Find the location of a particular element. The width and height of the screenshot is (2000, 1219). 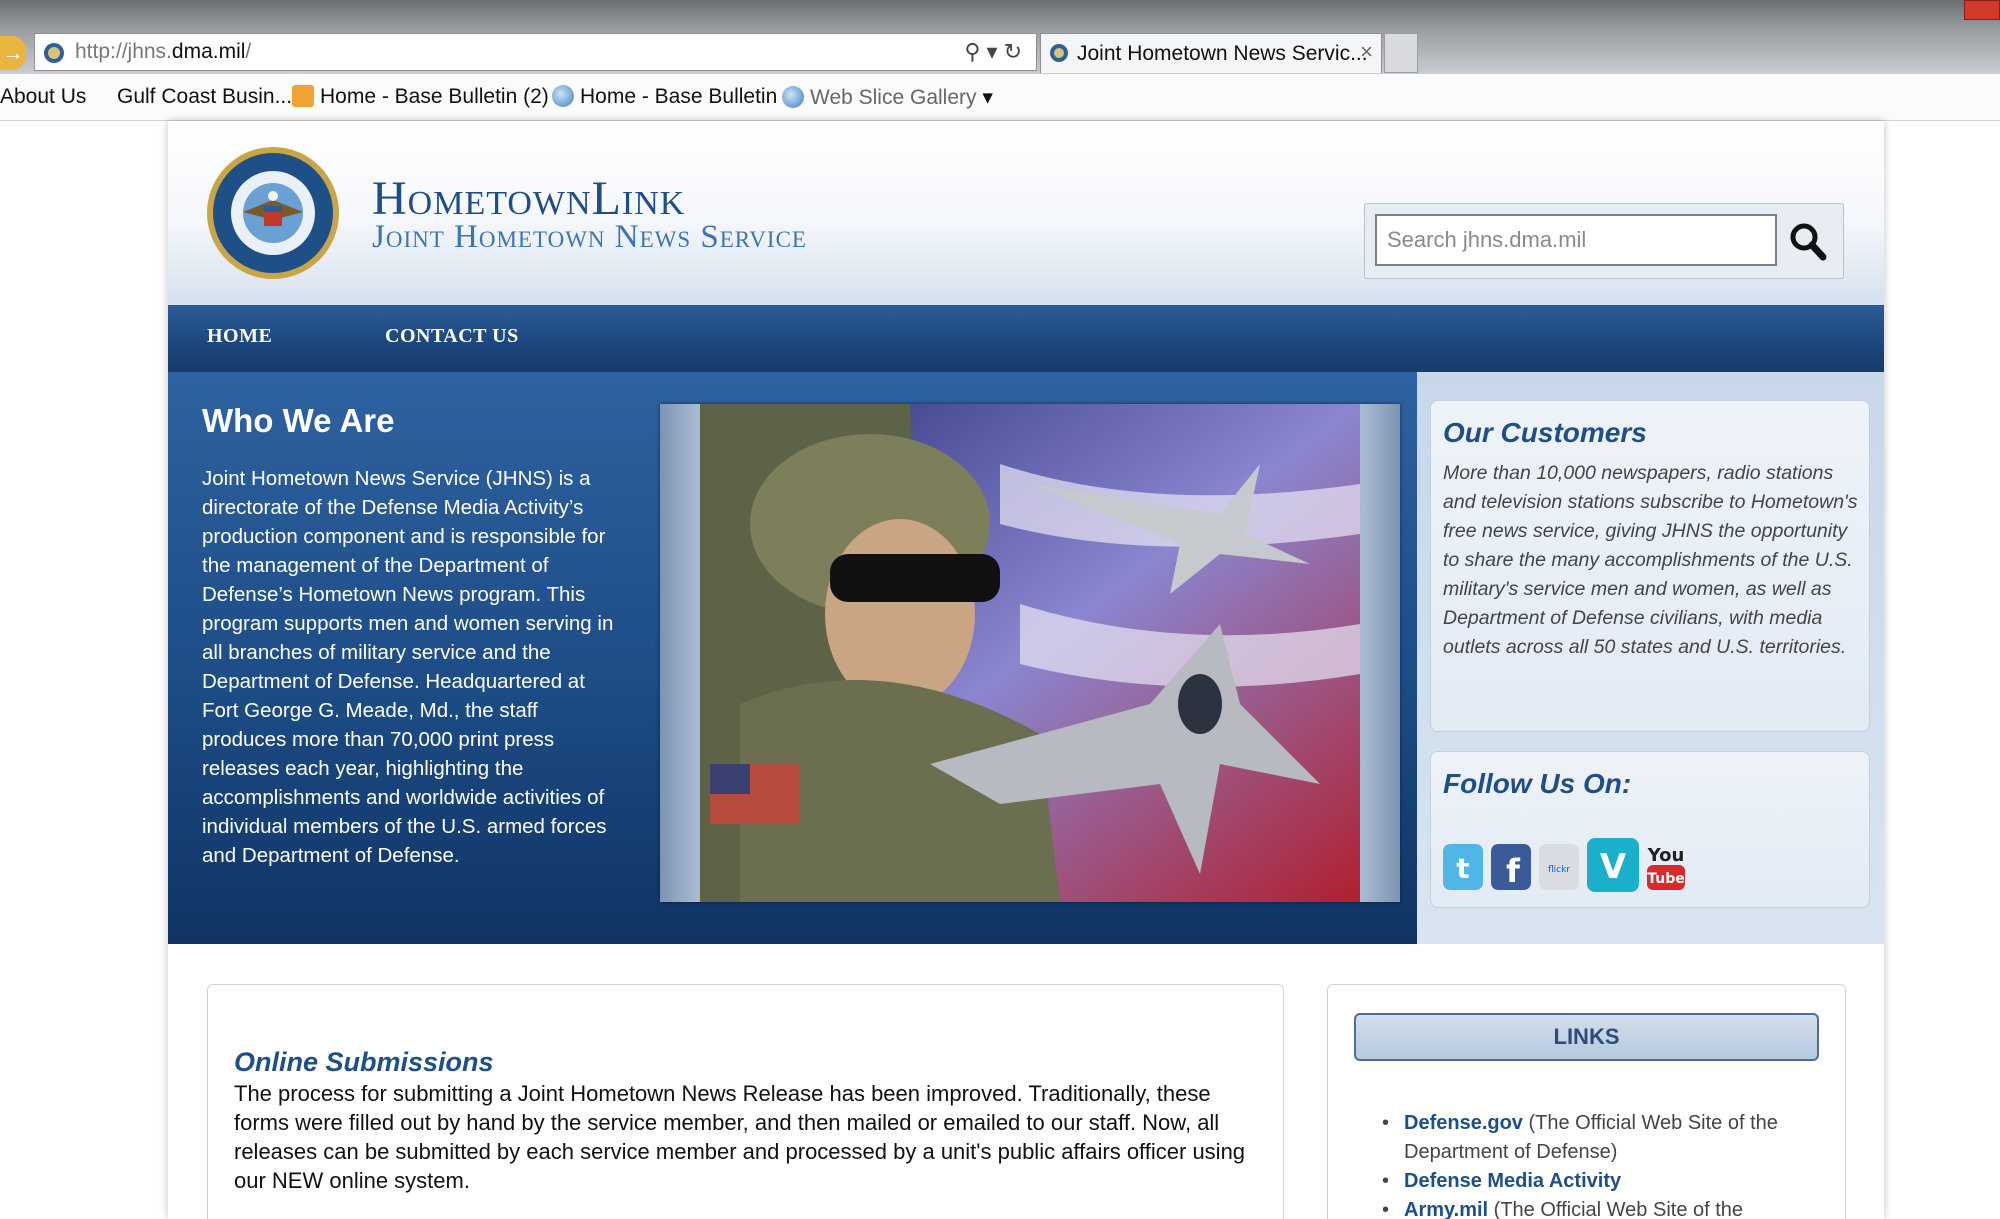

links-button: LINKS is located at coordinates (1586, 1037).